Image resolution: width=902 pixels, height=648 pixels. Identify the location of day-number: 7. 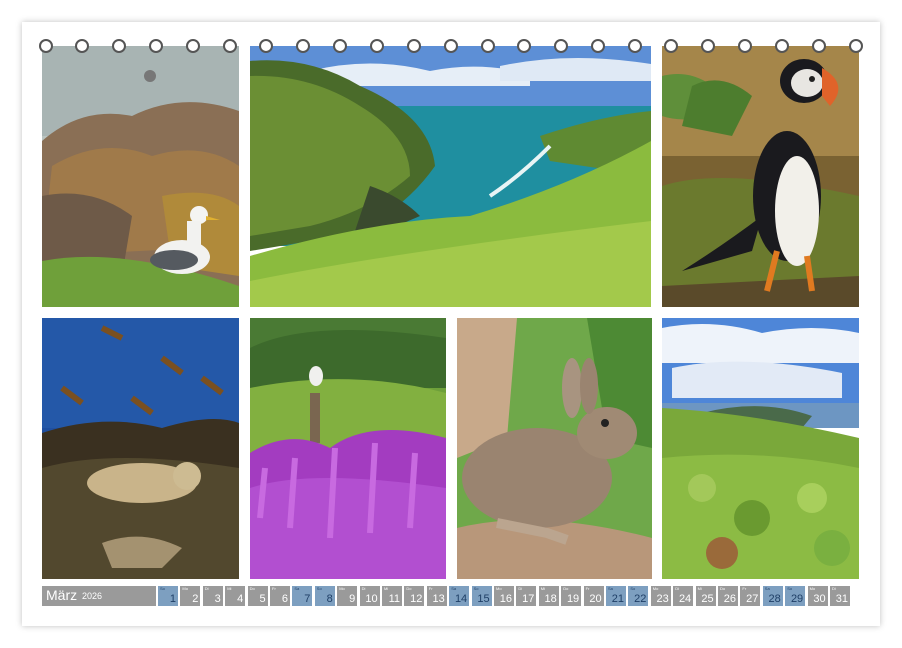
(307, 599).